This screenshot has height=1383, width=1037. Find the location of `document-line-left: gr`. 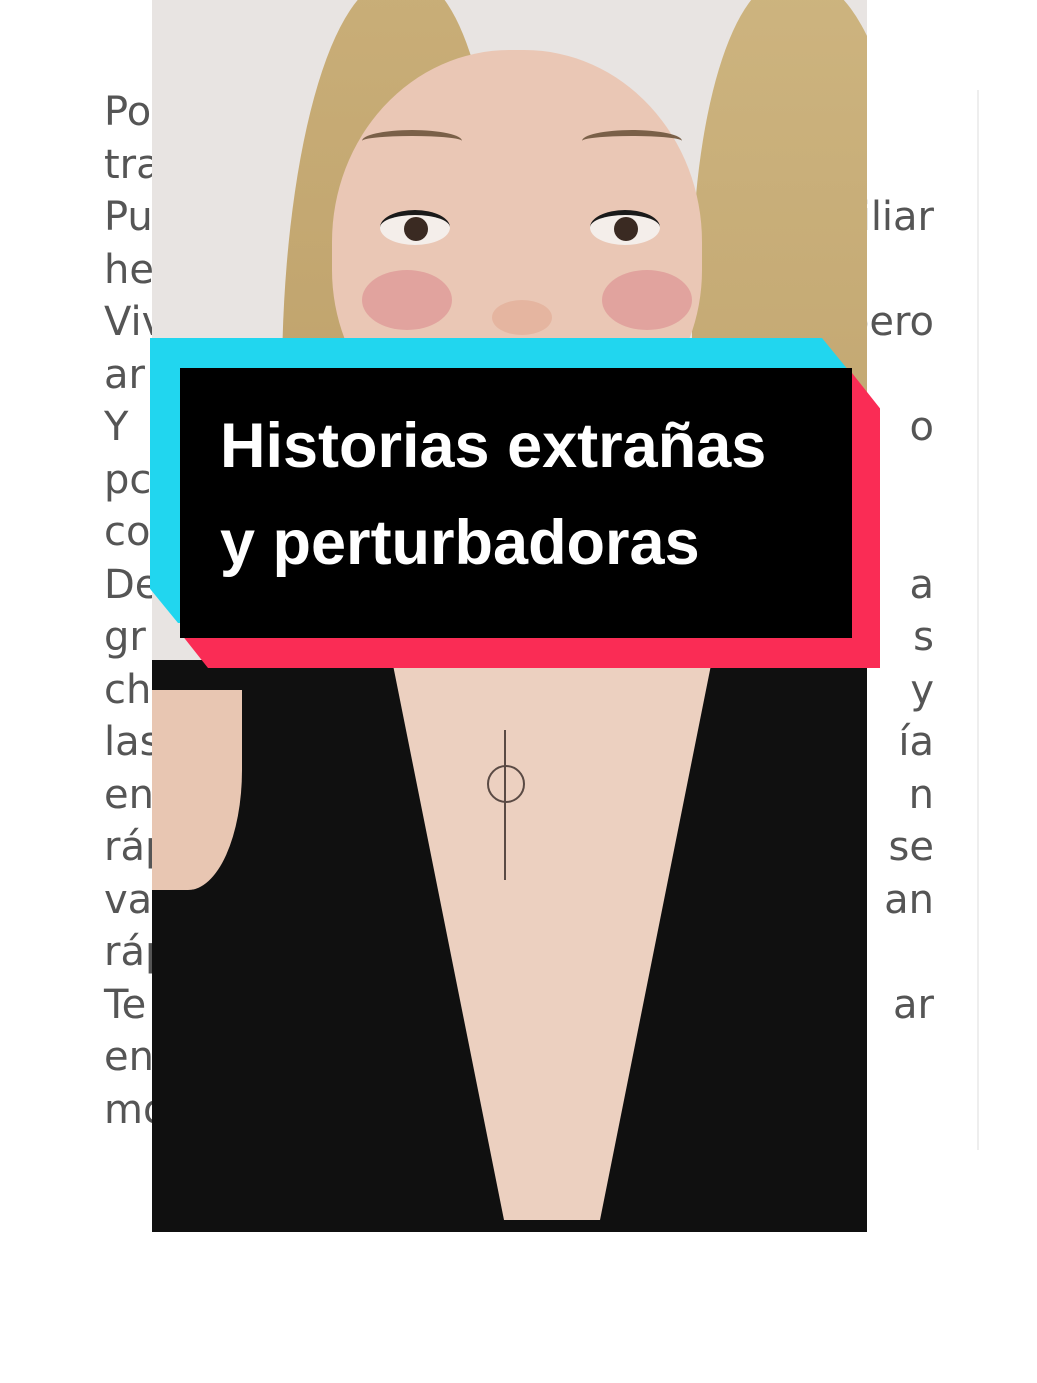

document-line-left: gr is located at coordinates (125, 637).